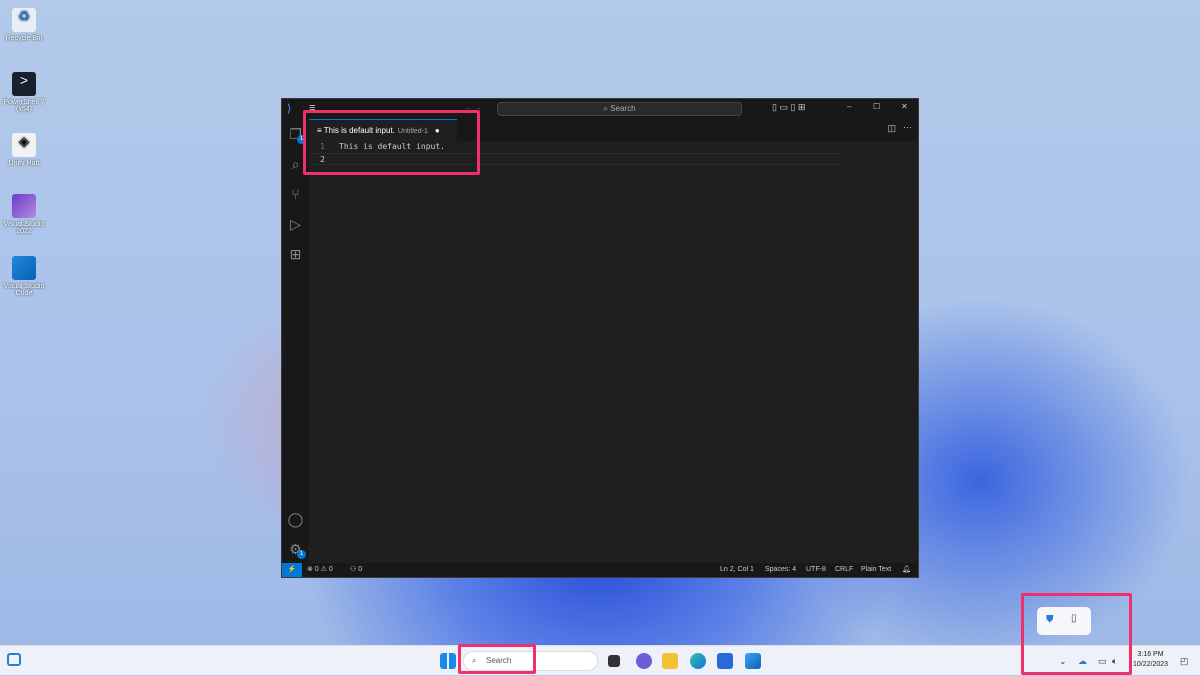 The height and width of the screenshot is (676, 1200). What do you see at coordinates (1076, 634) in the screenshot?
I see `highlight-box-system-tray` at bounding box center [1076, 634].